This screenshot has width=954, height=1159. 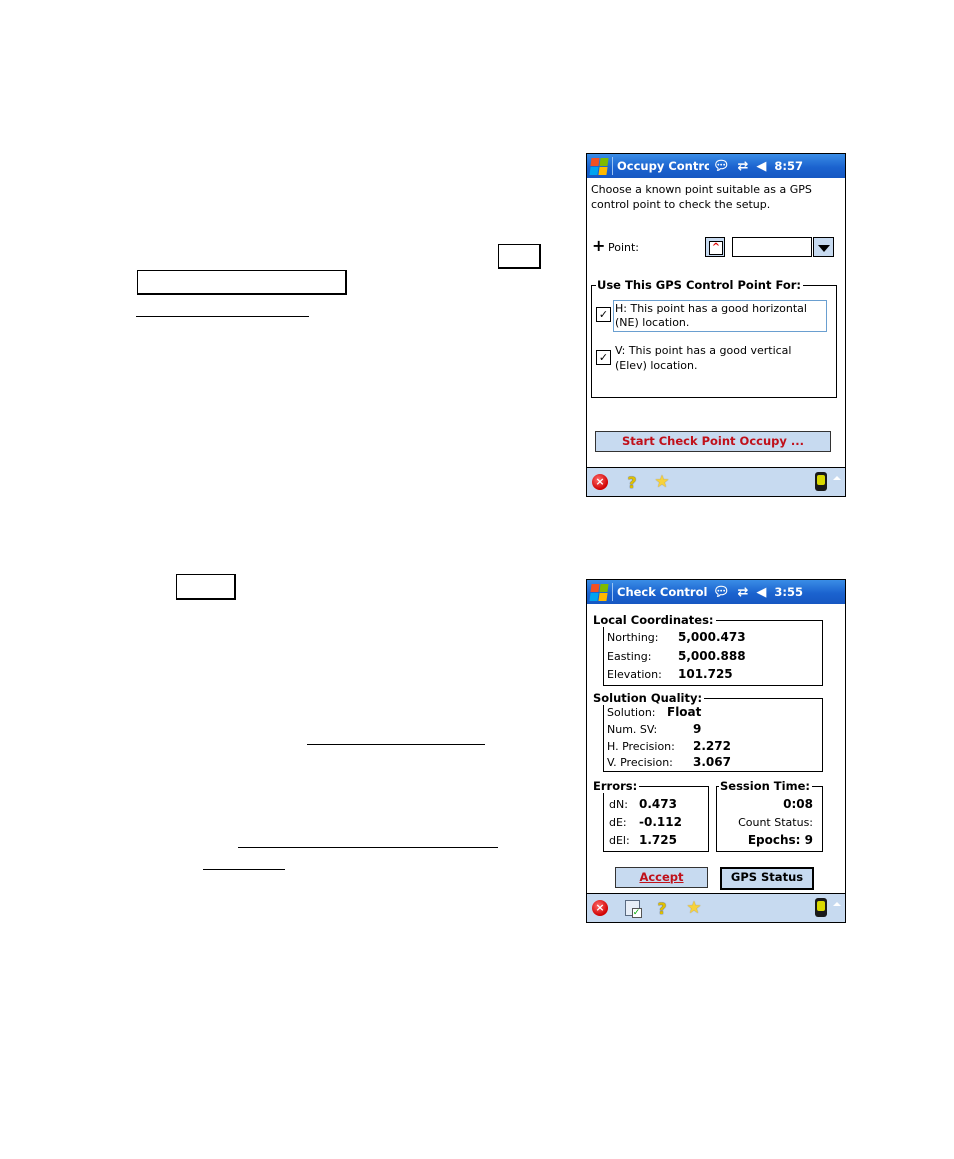 What do you see at coordinates (619, 840) in the screenshot?
I see `del-label: dEl:` at bounding box center [619, 840].